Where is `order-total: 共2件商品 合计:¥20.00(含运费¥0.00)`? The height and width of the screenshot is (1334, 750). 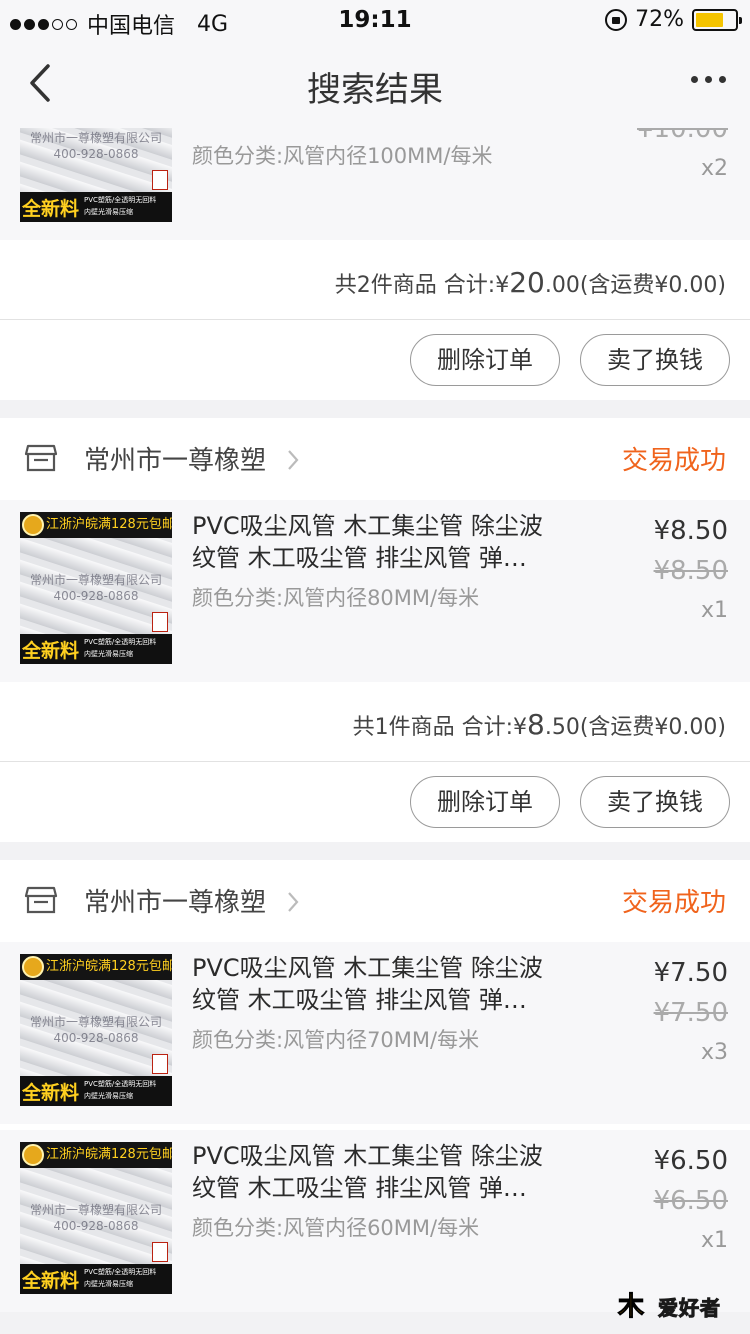
order-total: 共2件商品 合计:¥20.00(含运费¥0.00) is located at coordinates (530, 282).